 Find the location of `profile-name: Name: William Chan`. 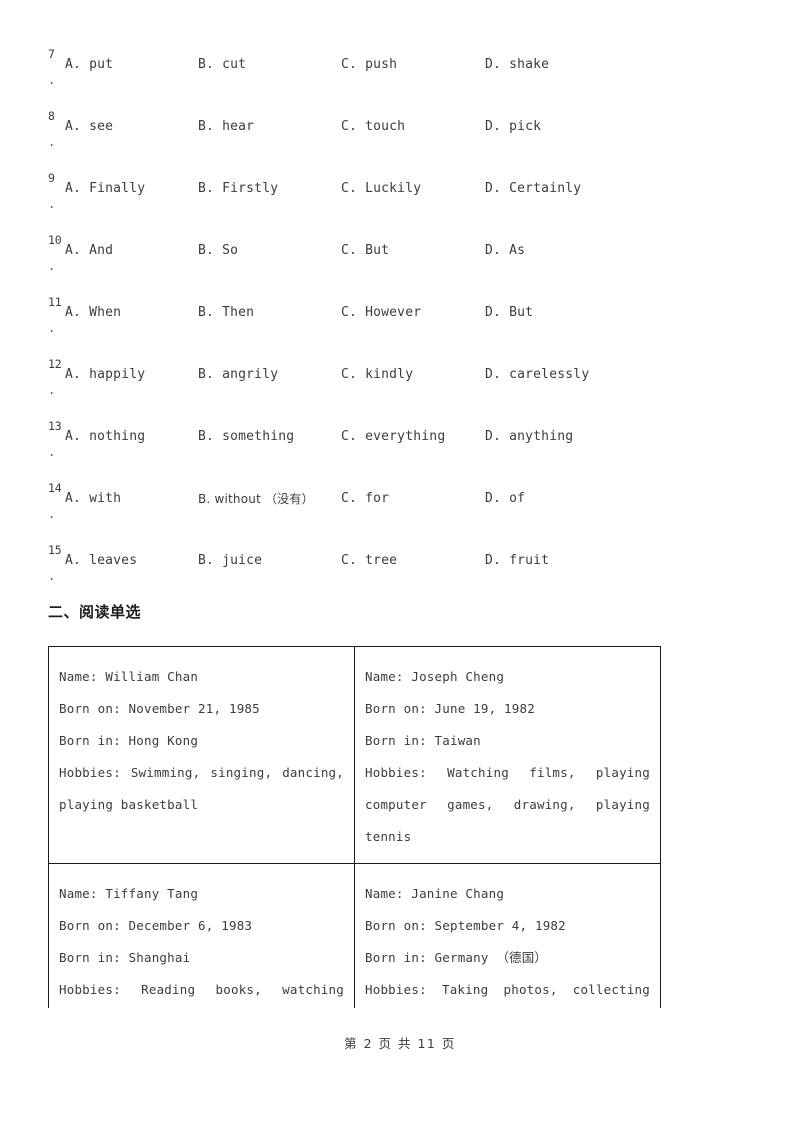

profile-name: Name: William Chan is located at coordinates (129, 676).